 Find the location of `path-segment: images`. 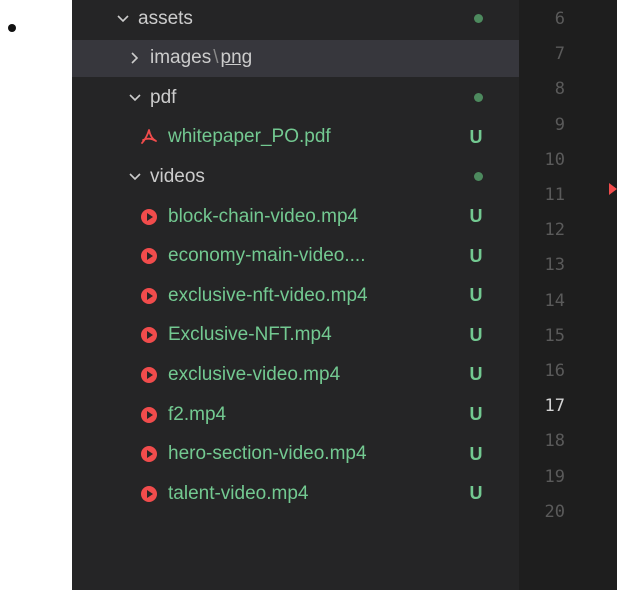

path-segment: images is located at coordinates (181, 58).